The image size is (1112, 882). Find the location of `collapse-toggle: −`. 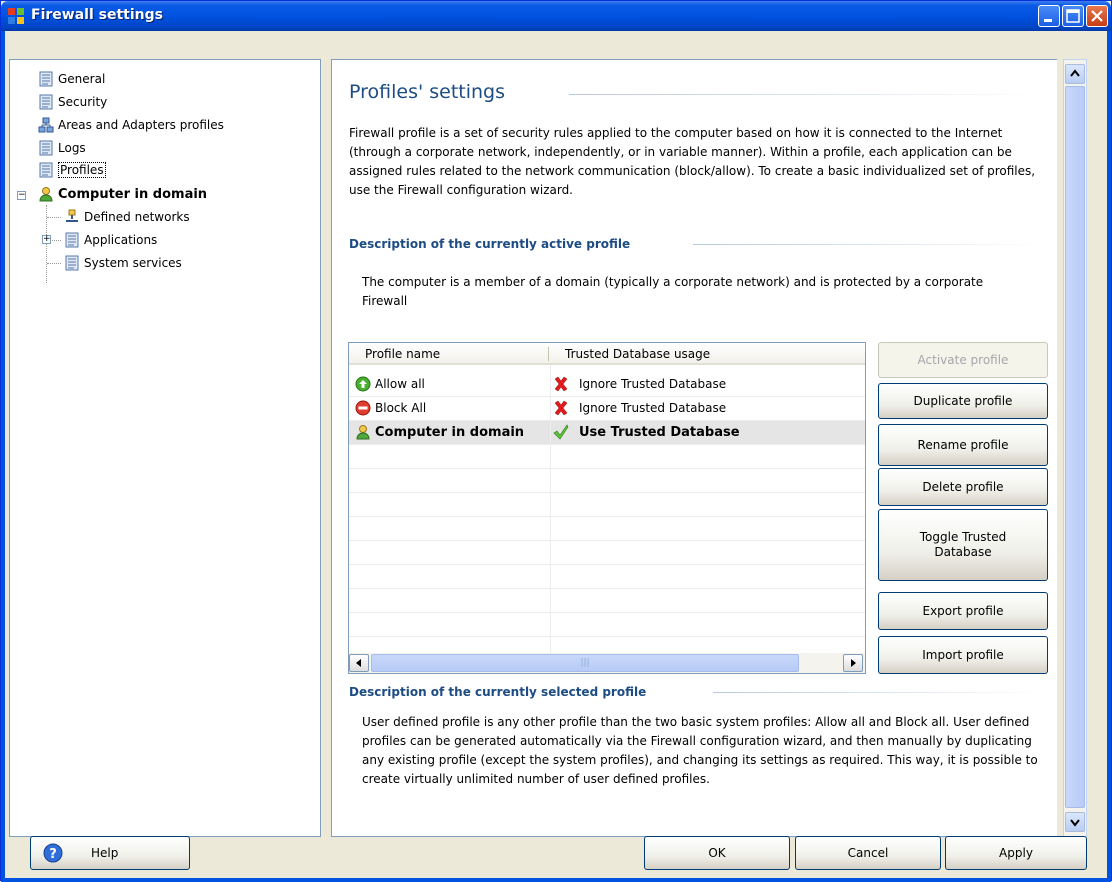

collapse-toggle: − is located at coordinates (21, 195).